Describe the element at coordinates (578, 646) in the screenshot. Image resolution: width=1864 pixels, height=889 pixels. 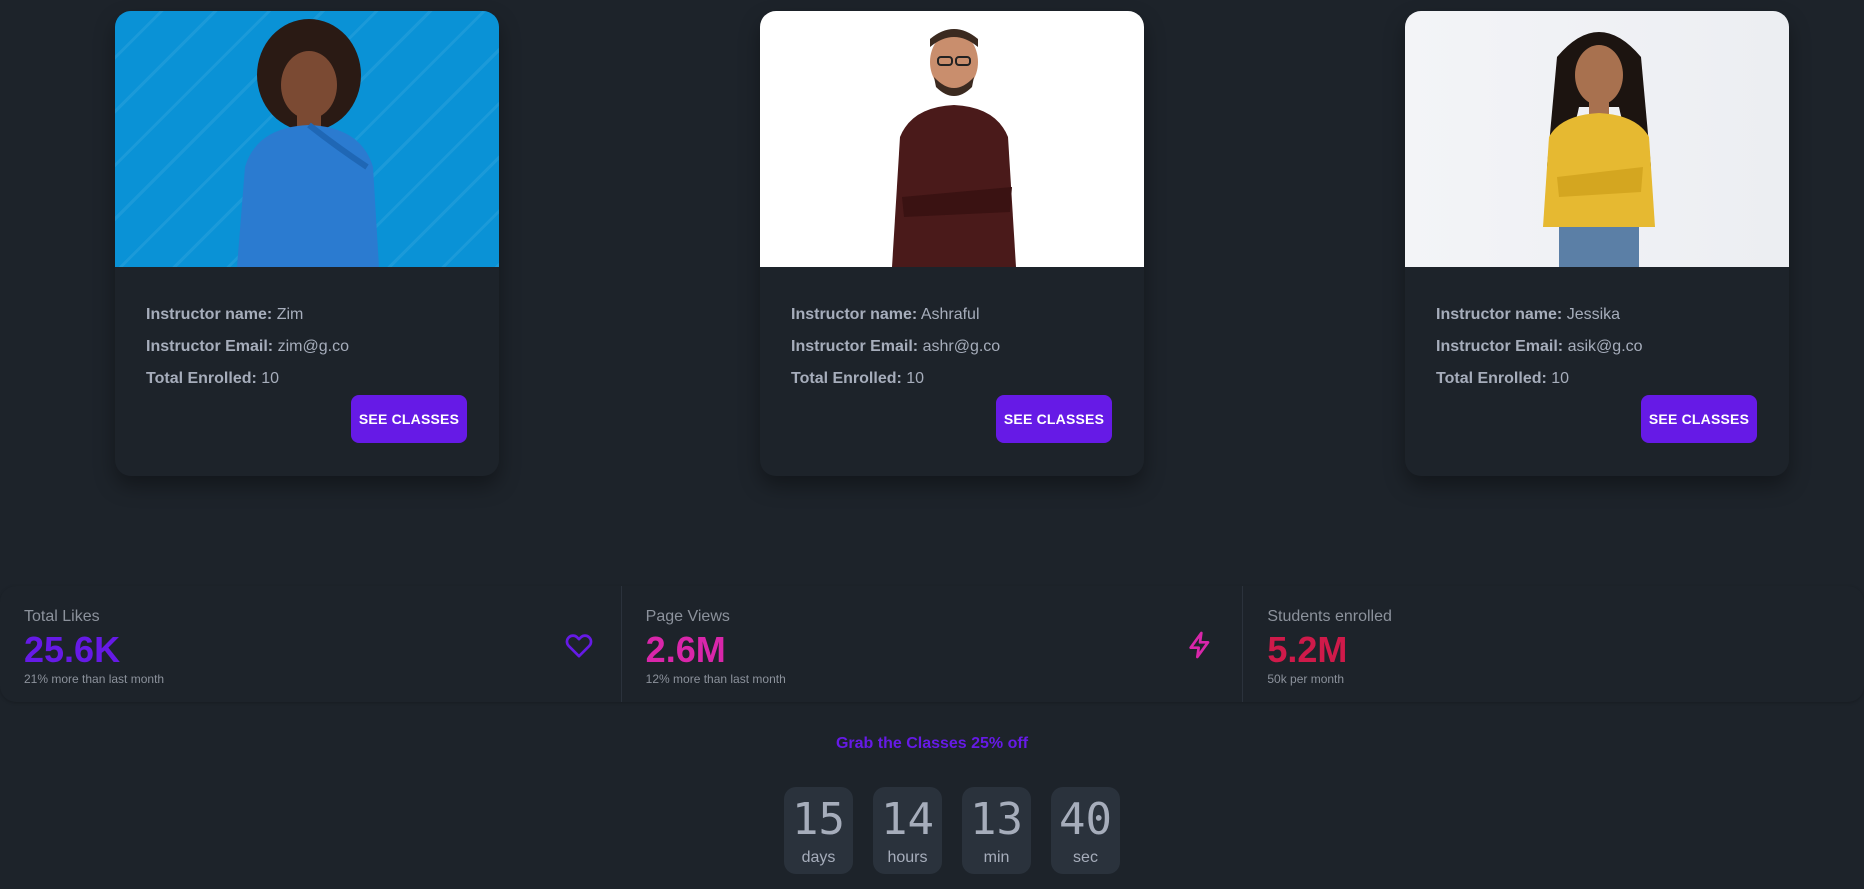
I see `heart-icon` at that location.